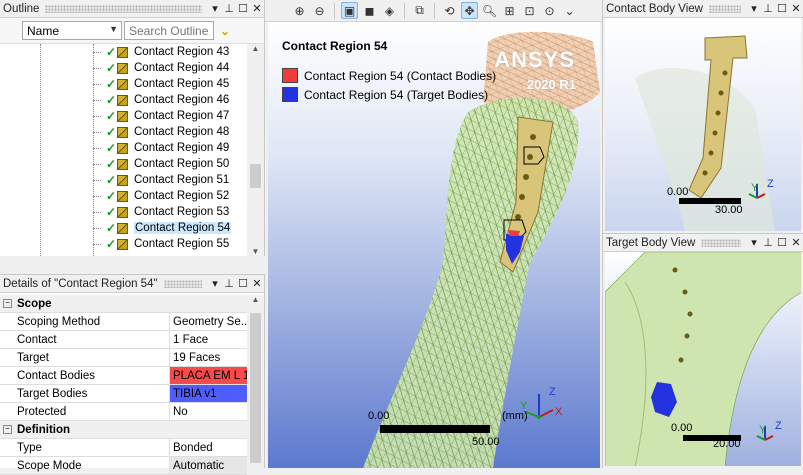 This screenshot has width=803, height=475. I want to click on tree-item-contact-region: ✓ Contact Region 55, so click(123, 244).